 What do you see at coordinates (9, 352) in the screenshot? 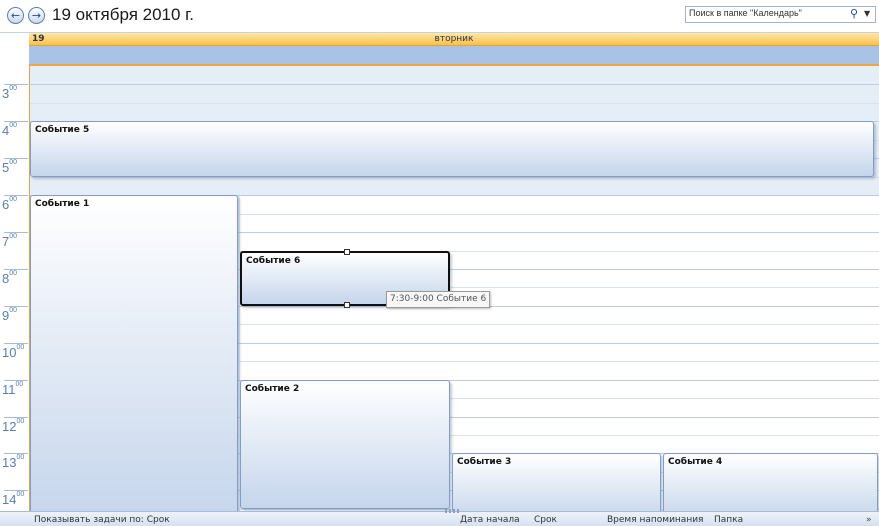
I see `hour-number: 10` at bounding box center [9, 352].